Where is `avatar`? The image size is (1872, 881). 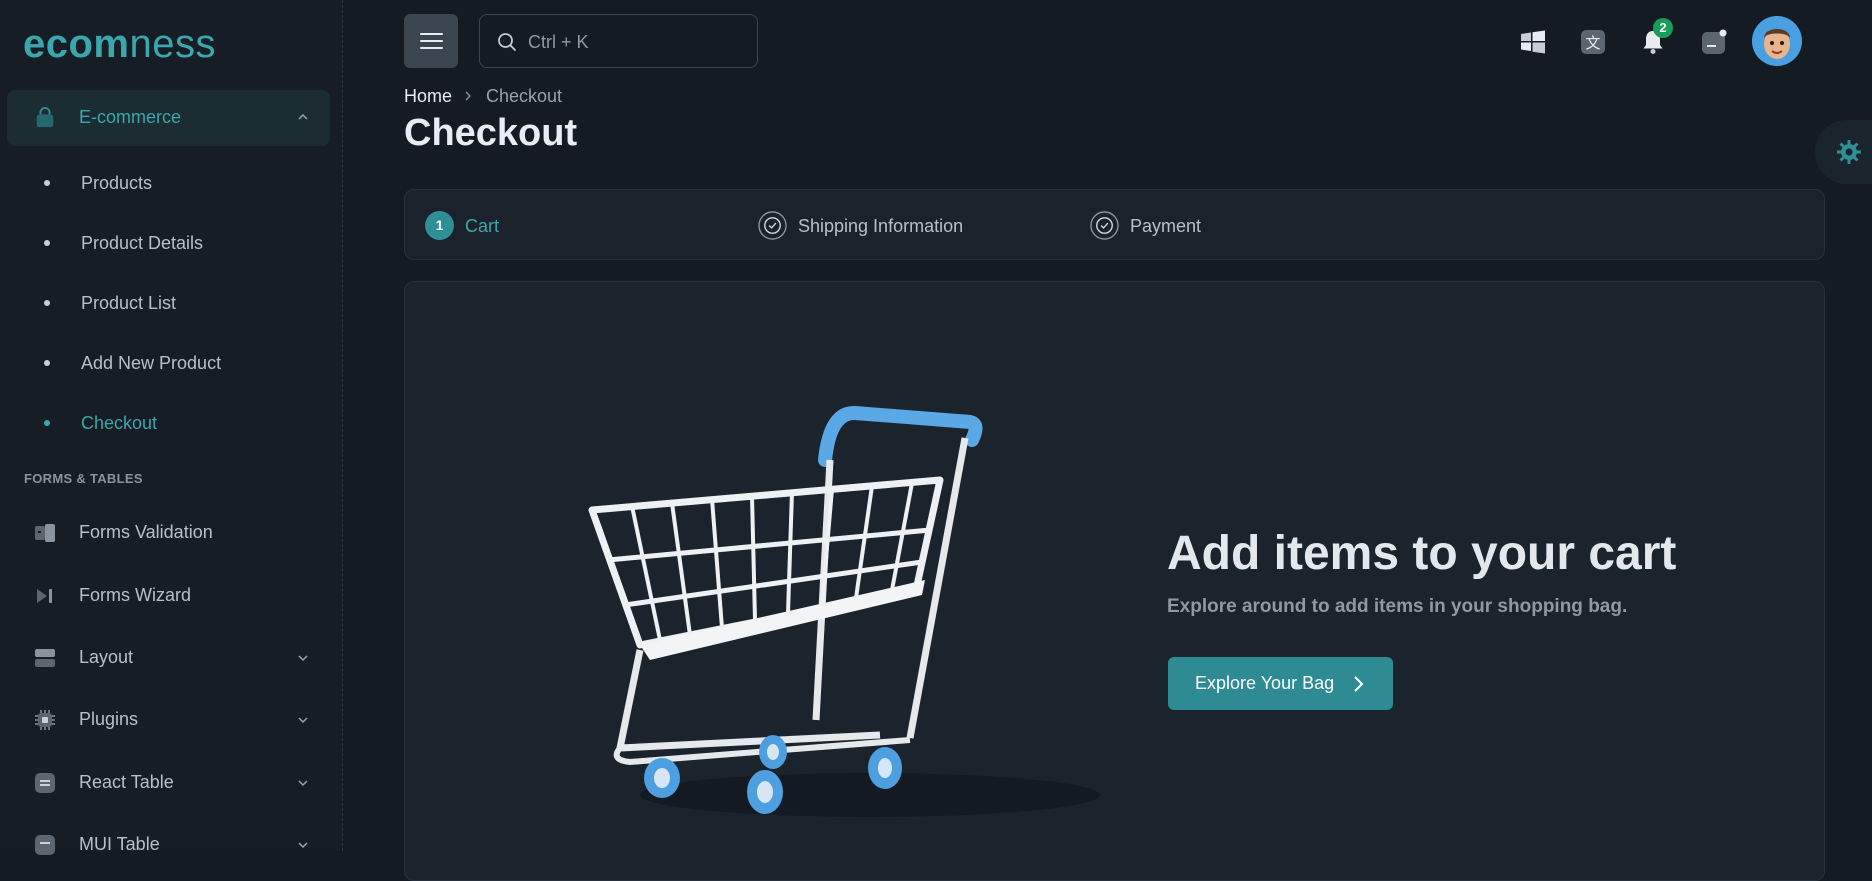 avatar is located at coordinates (1777, 41).